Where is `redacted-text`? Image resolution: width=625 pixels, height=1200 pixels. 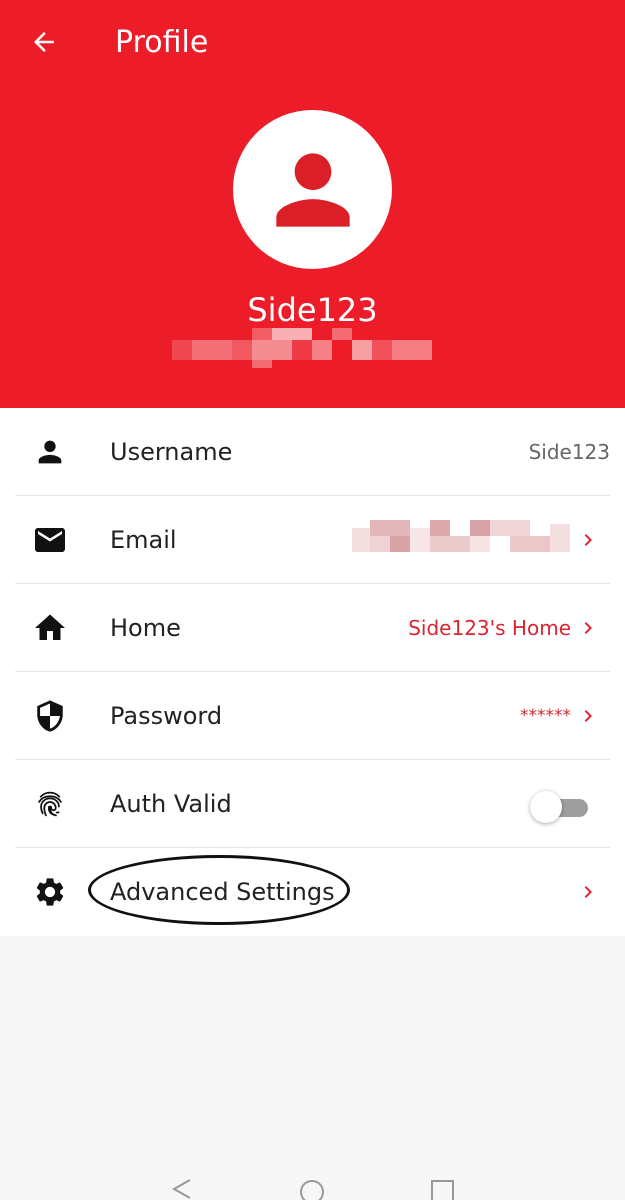 redacted-text is located at coordinates (312, 348).